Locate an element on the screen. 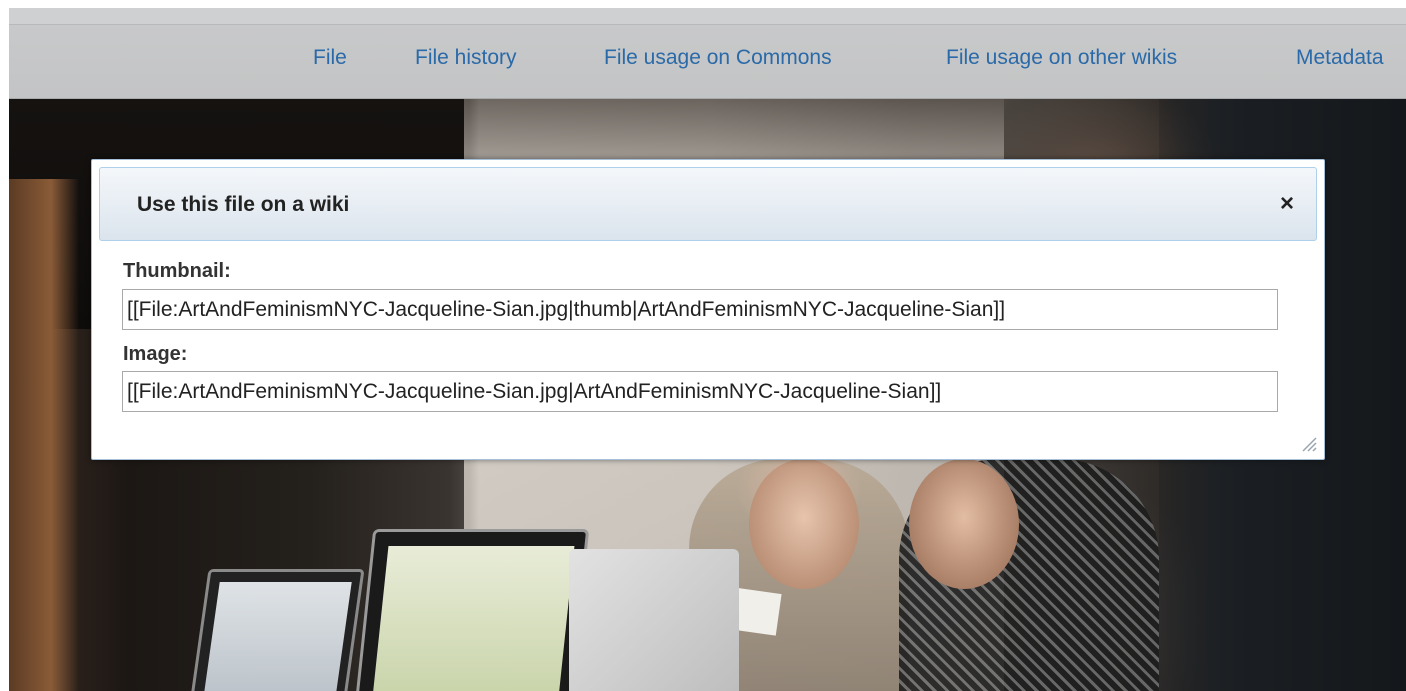 The image size is (1406, 691). thumbnail-label: Thumbnail: is located at coordinates (177, 271).